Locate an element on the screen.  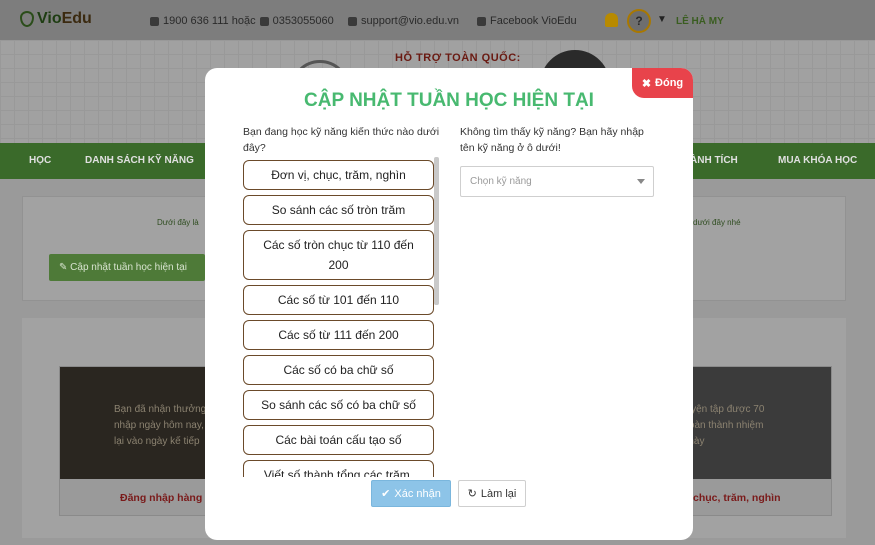
confirm-label: Xác nhận is located at coordinates (417, 493).